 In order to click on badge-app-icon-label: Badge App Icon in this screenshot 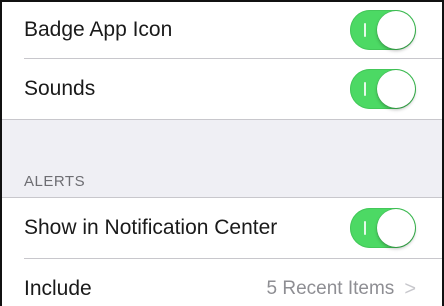, I will do `click(98, 29)`.